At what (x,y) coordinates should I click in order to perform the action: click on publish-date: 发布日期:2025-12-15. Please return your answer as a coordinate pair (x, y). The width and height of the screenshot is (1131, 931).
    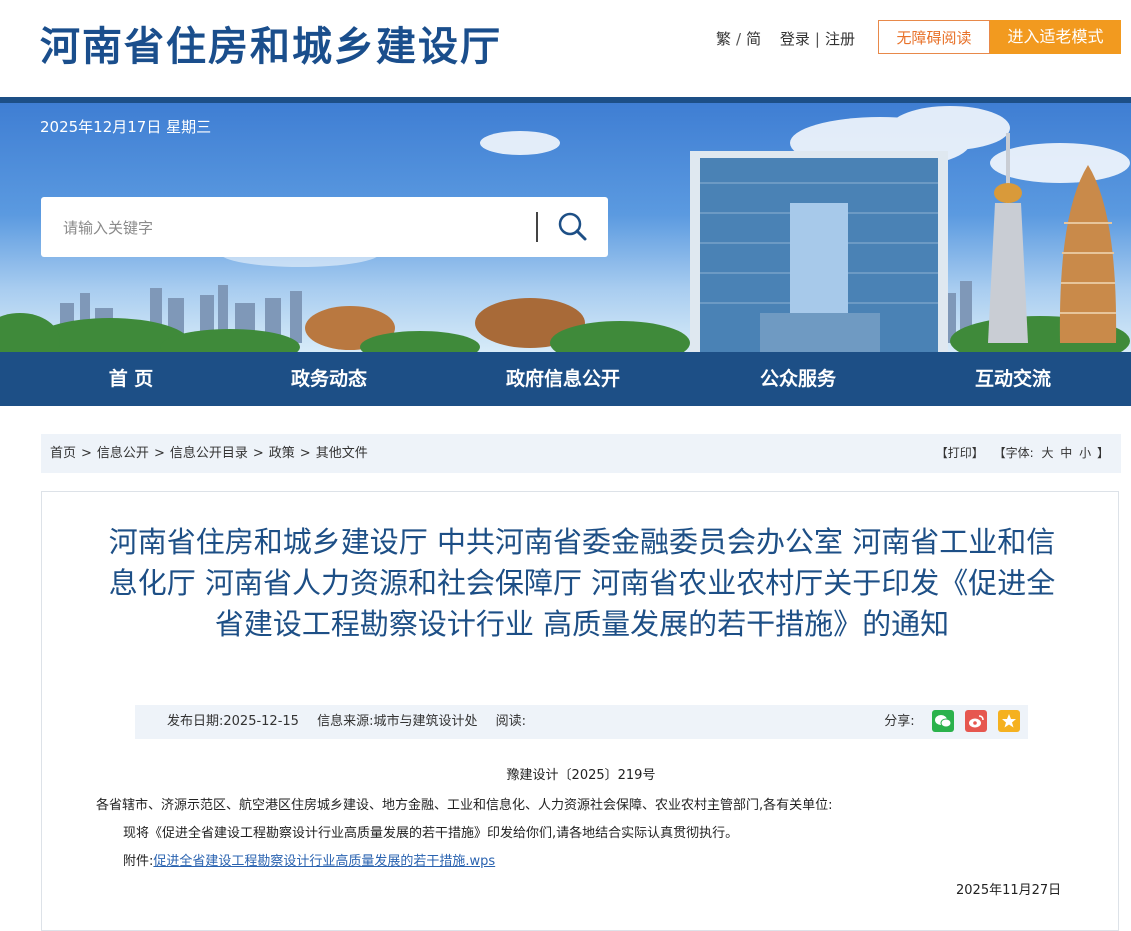
    Looking at the image, I should click on (233, 721).